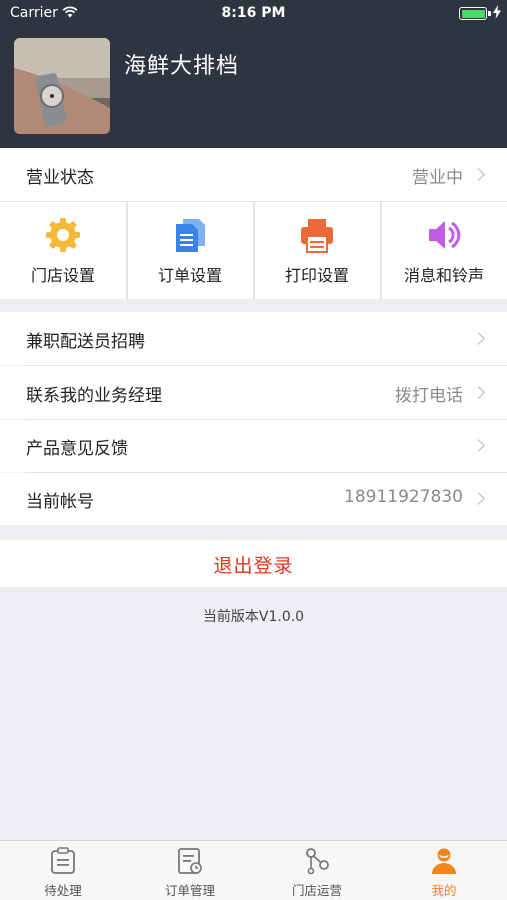 The width and height of the screenshot is (507, 900). Describe the element at coordinates (437, 178) in the screenshot. I see `business-status-value: 营业中` at that location.